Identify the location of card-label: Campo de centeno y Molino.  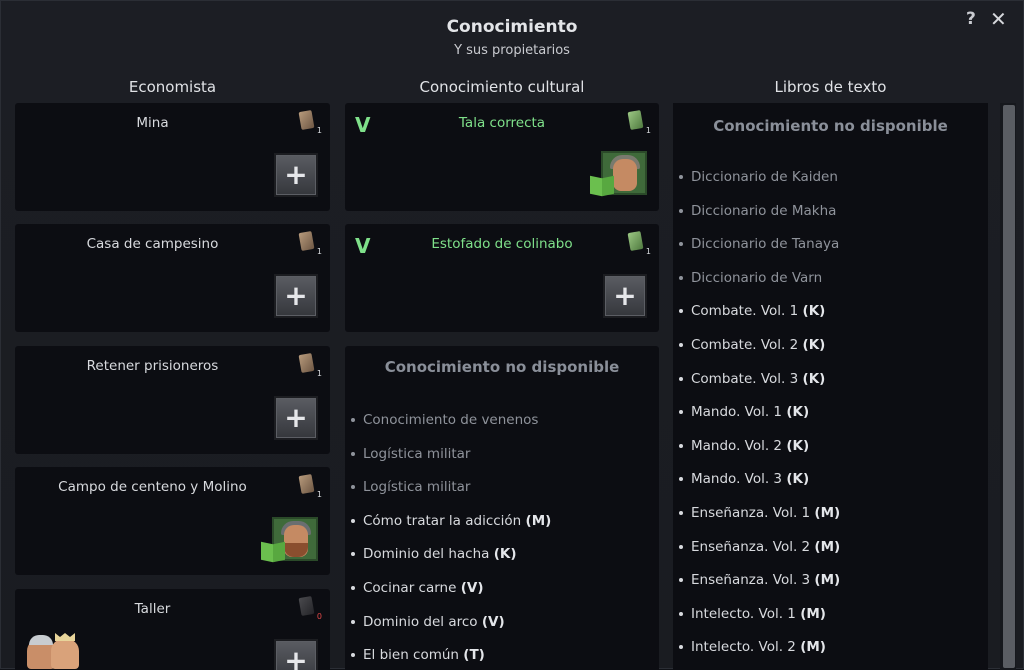
(152, 487).